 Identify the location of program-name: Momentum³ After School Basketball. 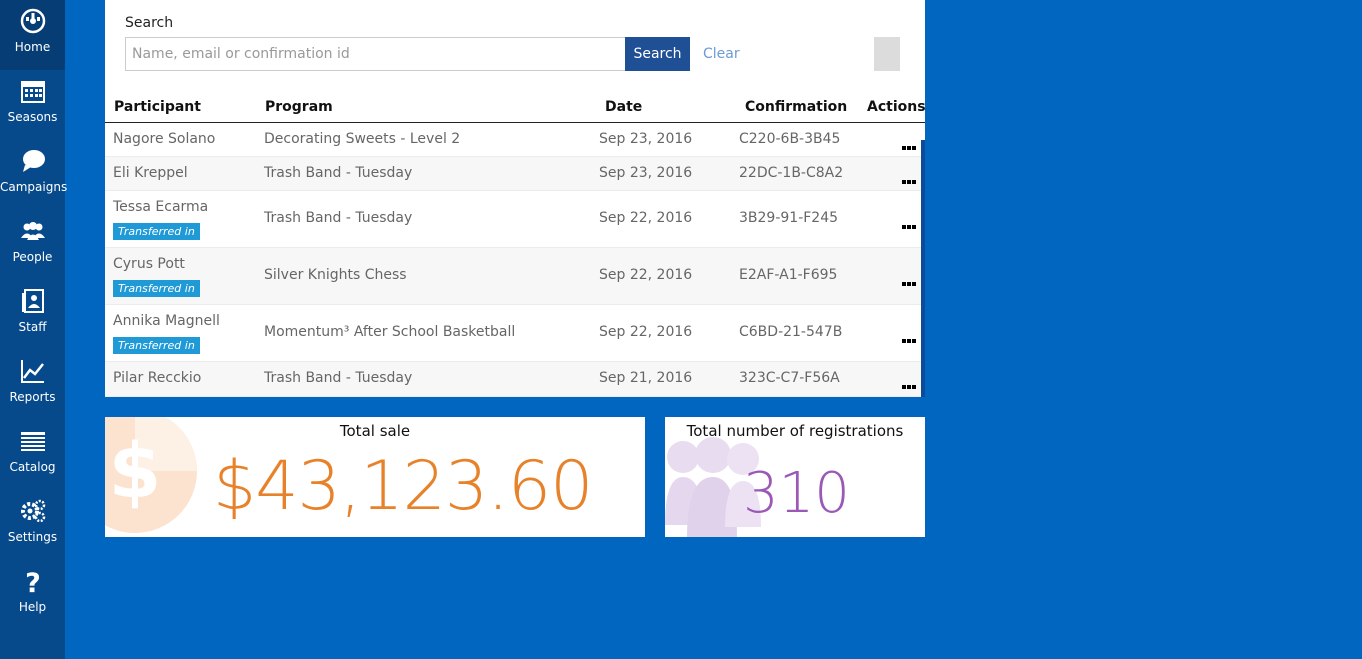
(390, 332).